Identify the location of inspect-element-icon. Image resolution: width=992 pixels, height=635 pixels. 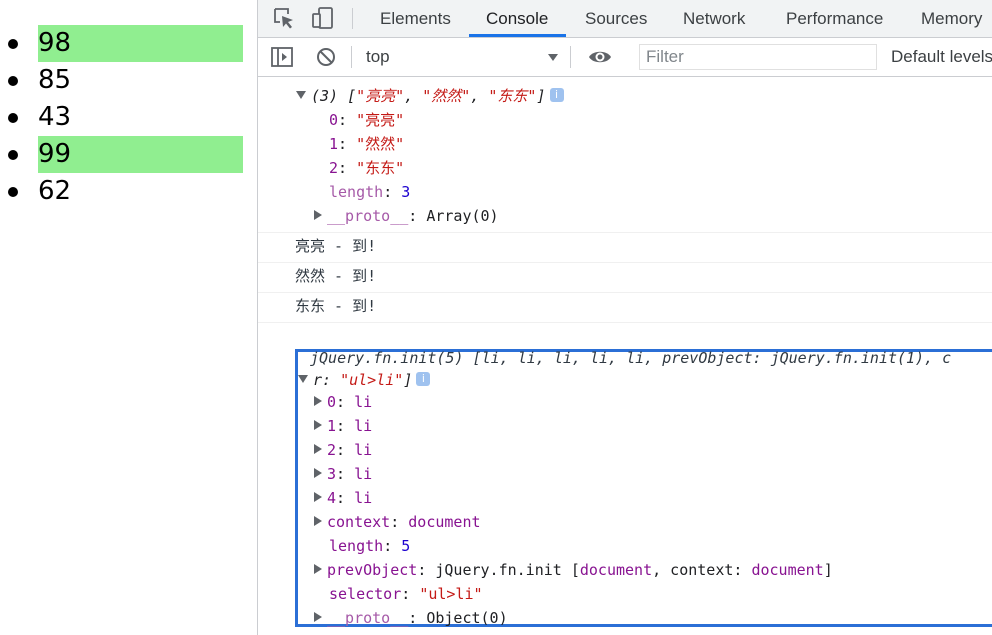
(284, 18).